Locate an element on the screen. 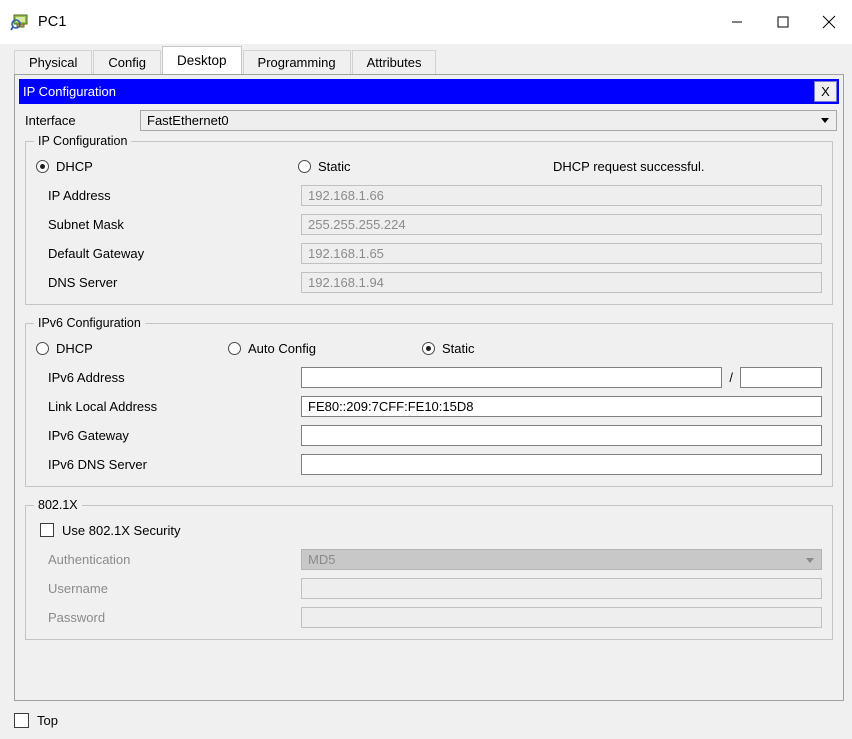 This screenshot has height=739, width=852. authentication-select: MD5 is located at coordinates (561, 559).